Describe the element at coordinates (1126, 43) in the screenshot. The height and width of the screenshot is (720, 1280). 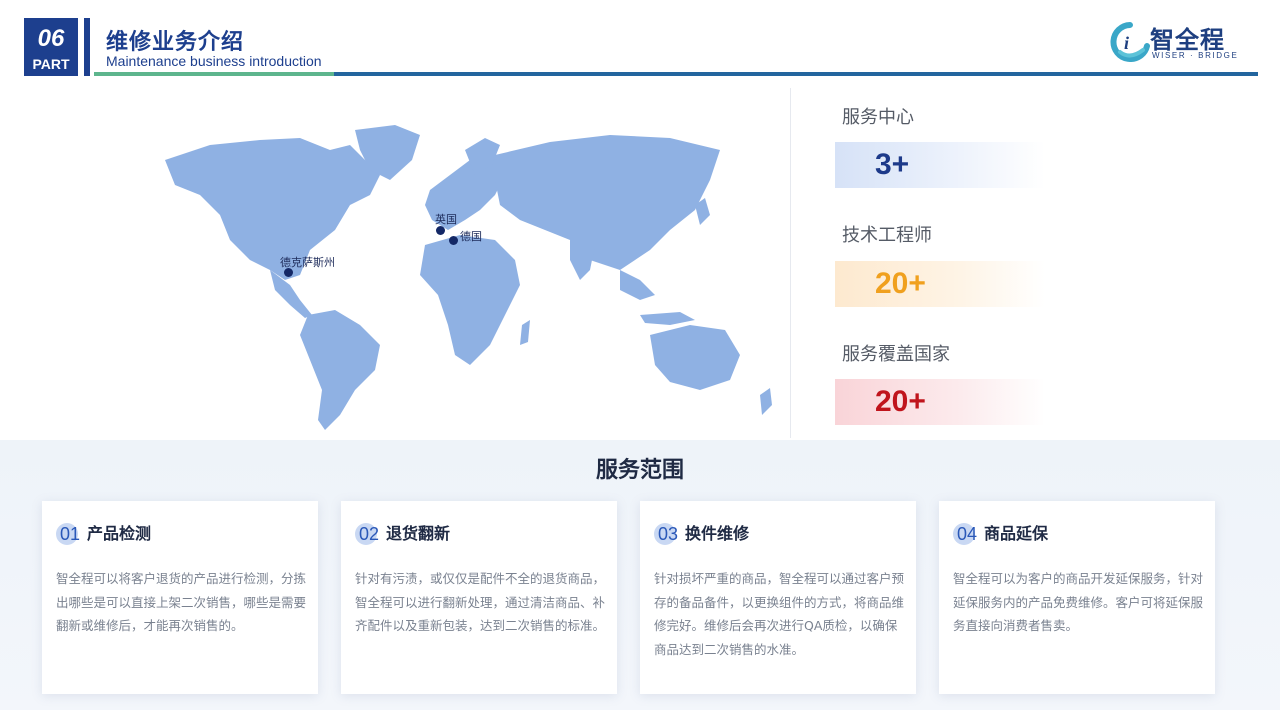
I see `svg-text: i` at that location.